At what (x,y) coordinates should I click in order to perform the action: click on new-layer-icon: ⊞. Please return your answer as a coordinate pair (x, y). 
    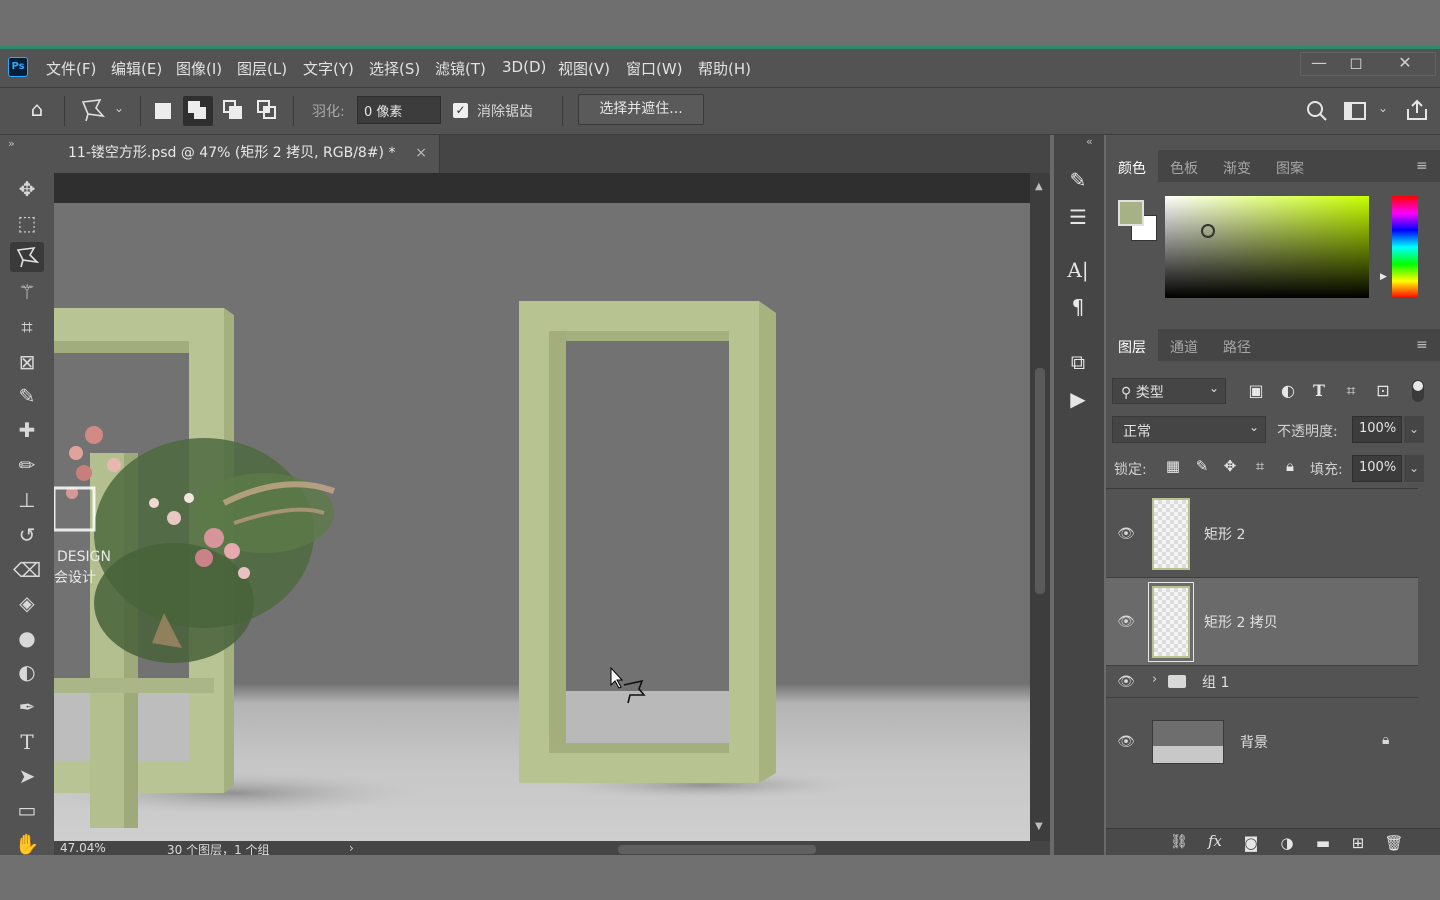
    Looking at the image, I should click on (1358, 843).